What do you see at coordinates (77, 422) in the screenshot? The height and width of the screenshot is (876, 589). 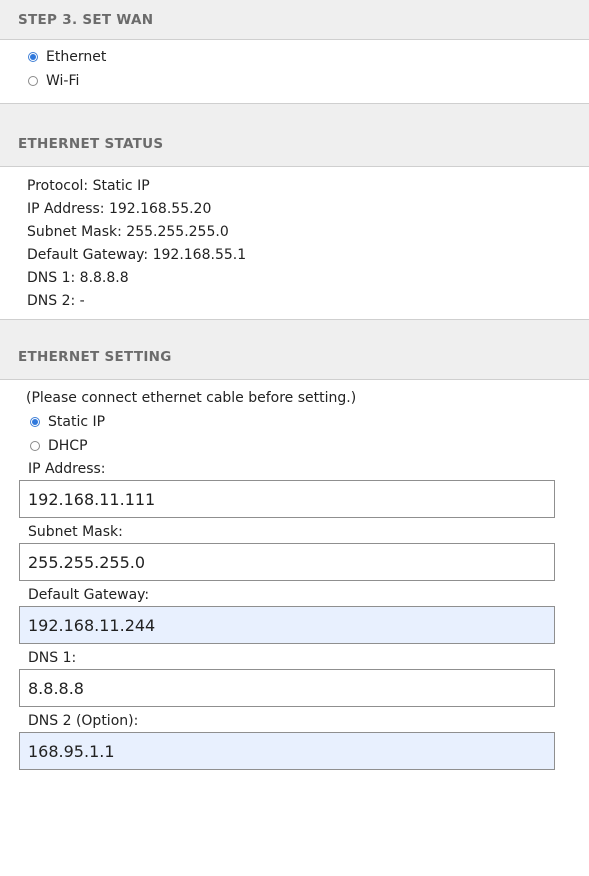 I see `ip-mode-static-label: Static IP` at bounding box center [77, 422].